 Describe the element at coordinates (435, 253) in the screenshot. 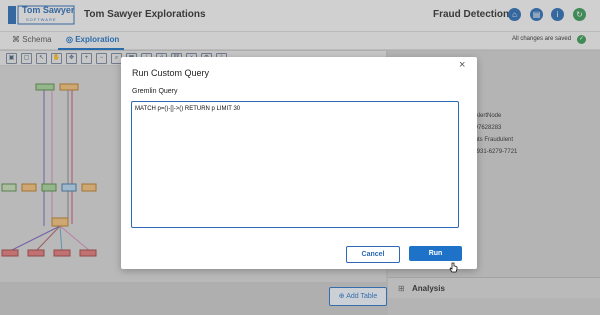

I see `run-button: Run` at that location.